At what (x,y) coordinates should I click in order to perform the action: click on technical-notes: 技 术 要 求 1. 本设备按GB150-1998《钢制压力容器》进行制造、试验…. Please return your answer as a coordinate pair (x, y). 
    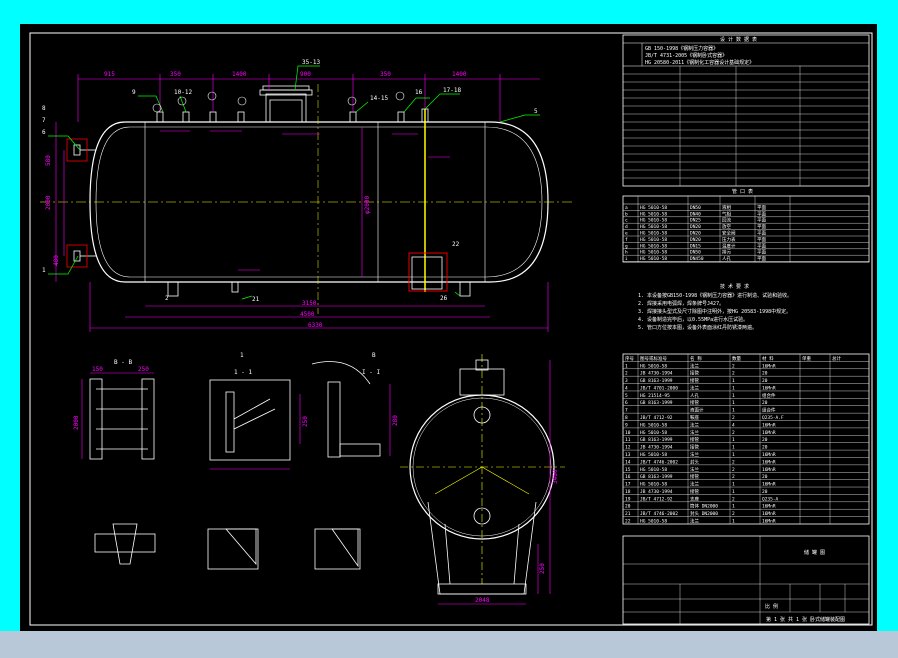
    Looking at the image, I should click on (715, 307).